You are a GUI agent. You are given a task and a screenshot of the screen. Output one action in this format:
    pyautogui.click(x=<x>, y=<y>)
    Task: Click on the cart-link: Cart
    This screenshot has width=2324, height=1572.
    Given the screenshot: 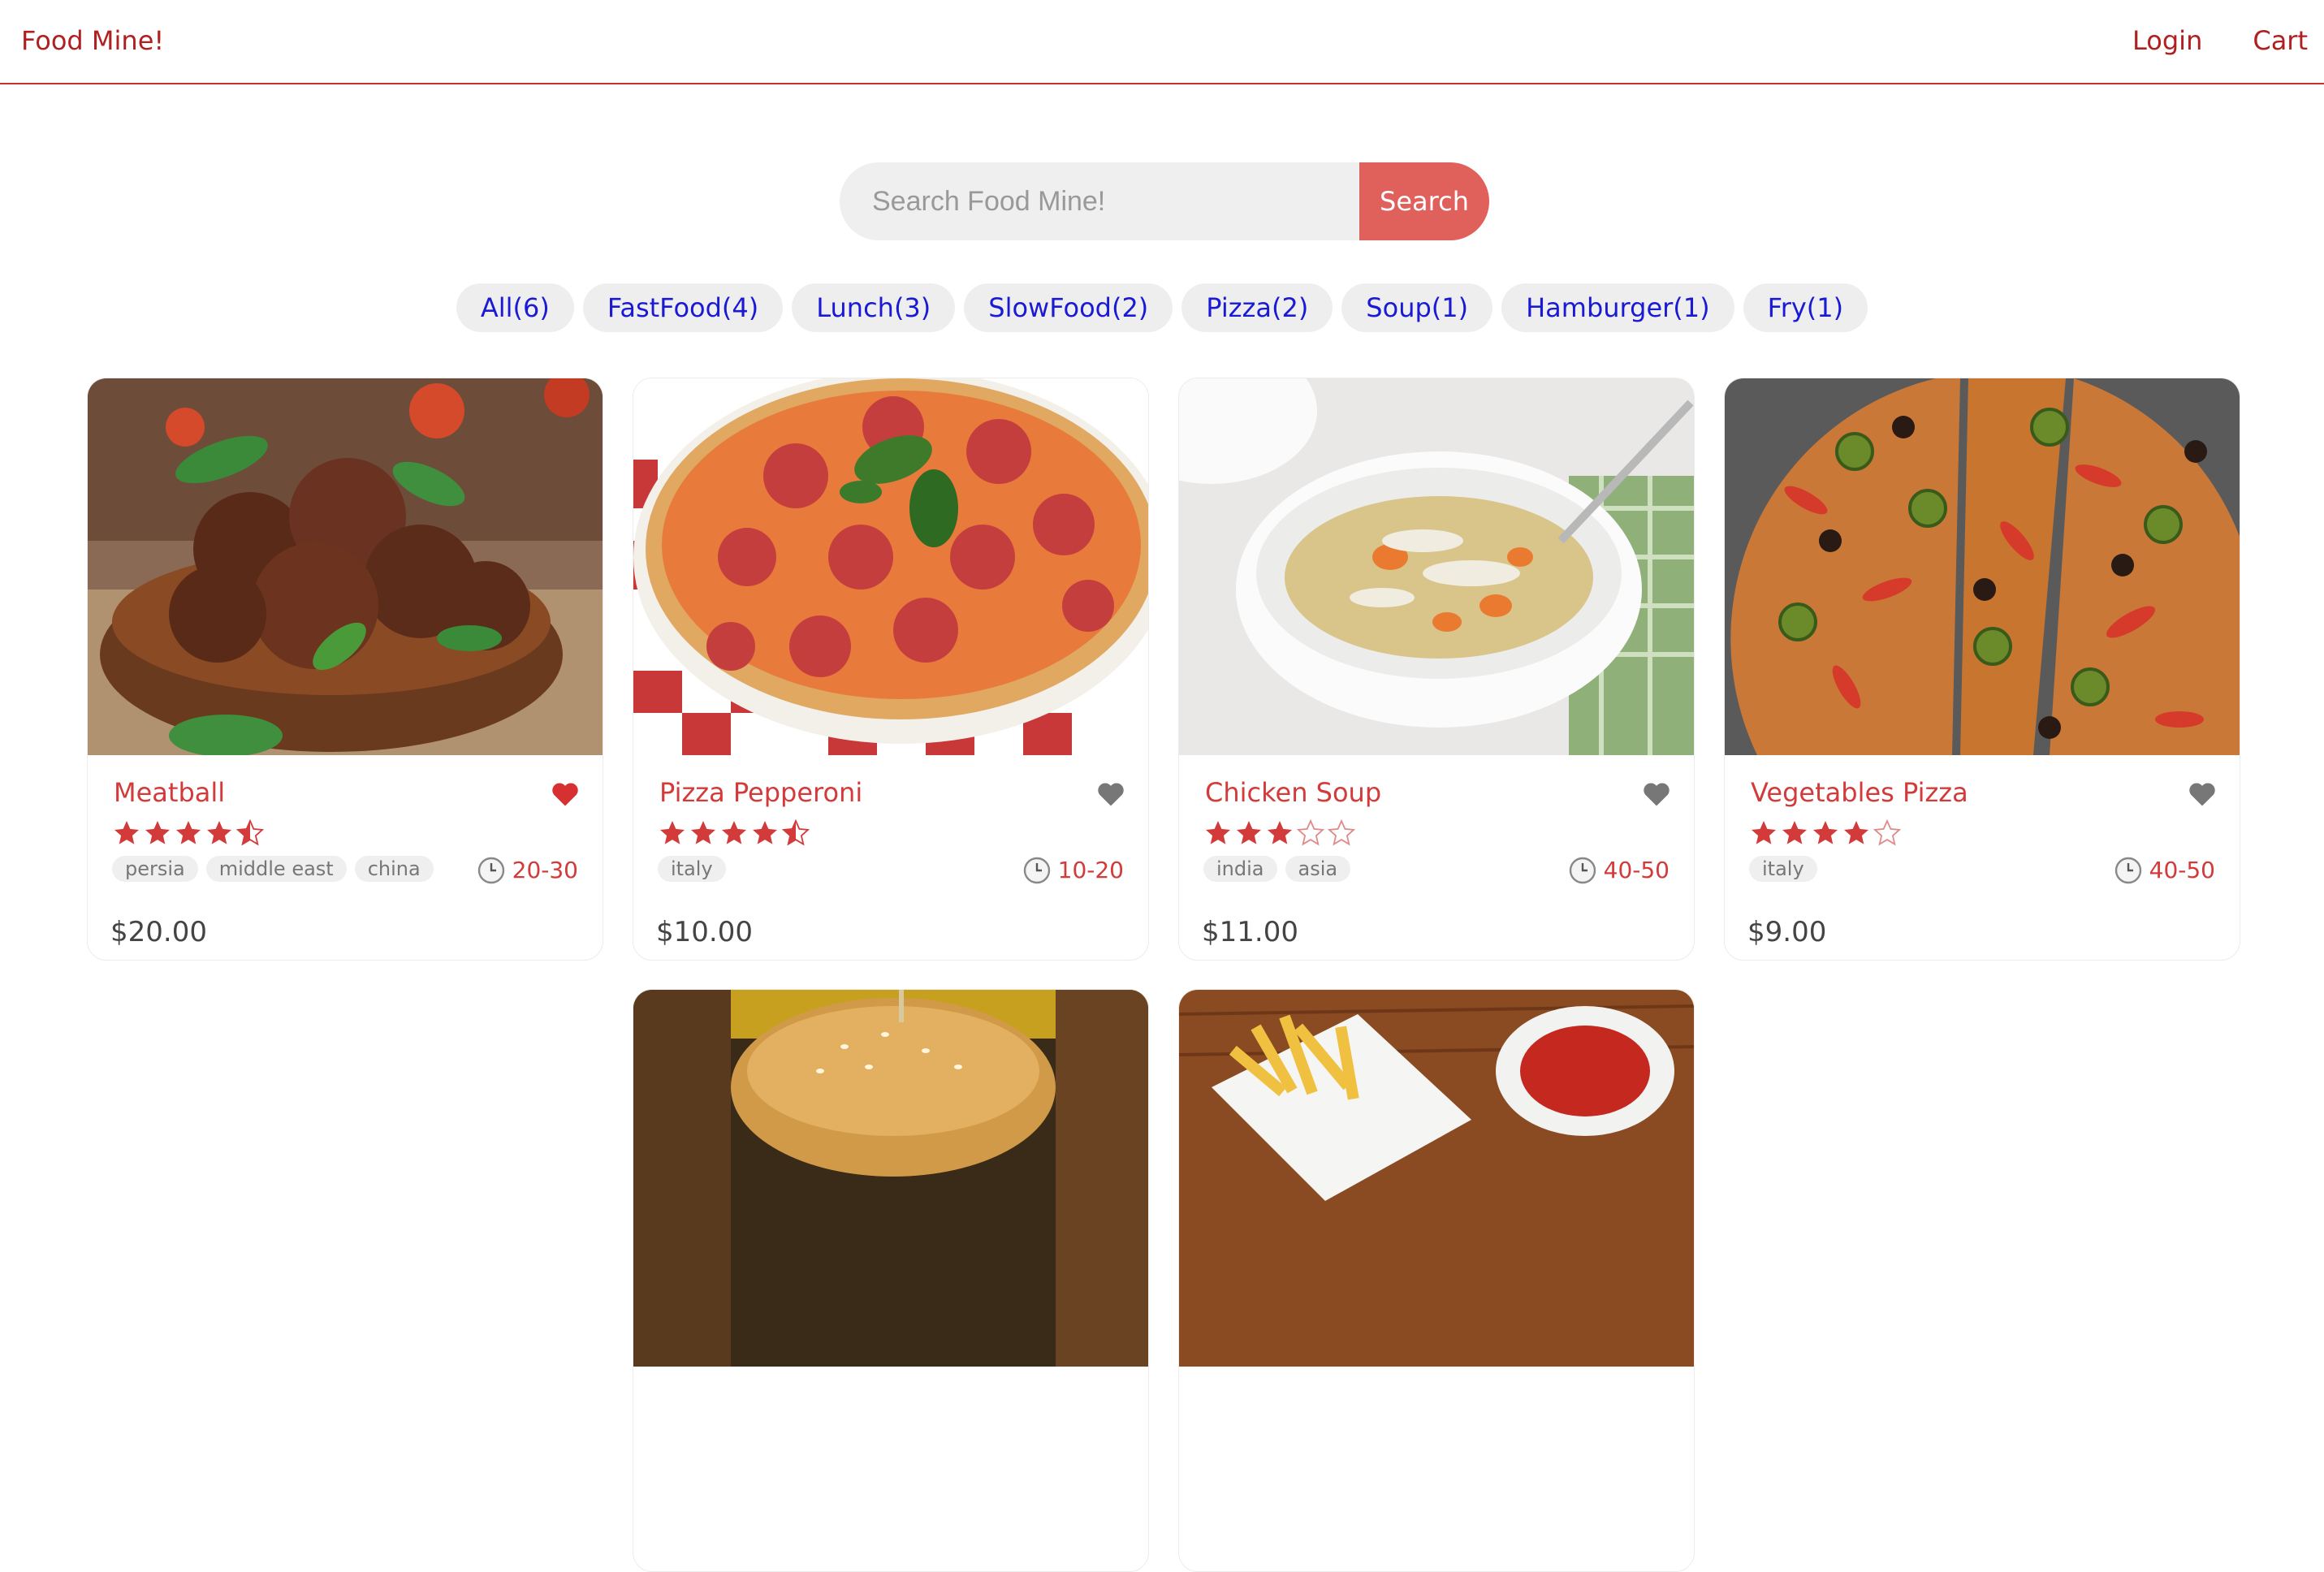 What is the action you would take?
    pyautogui.click(x=2281, y=40)
    